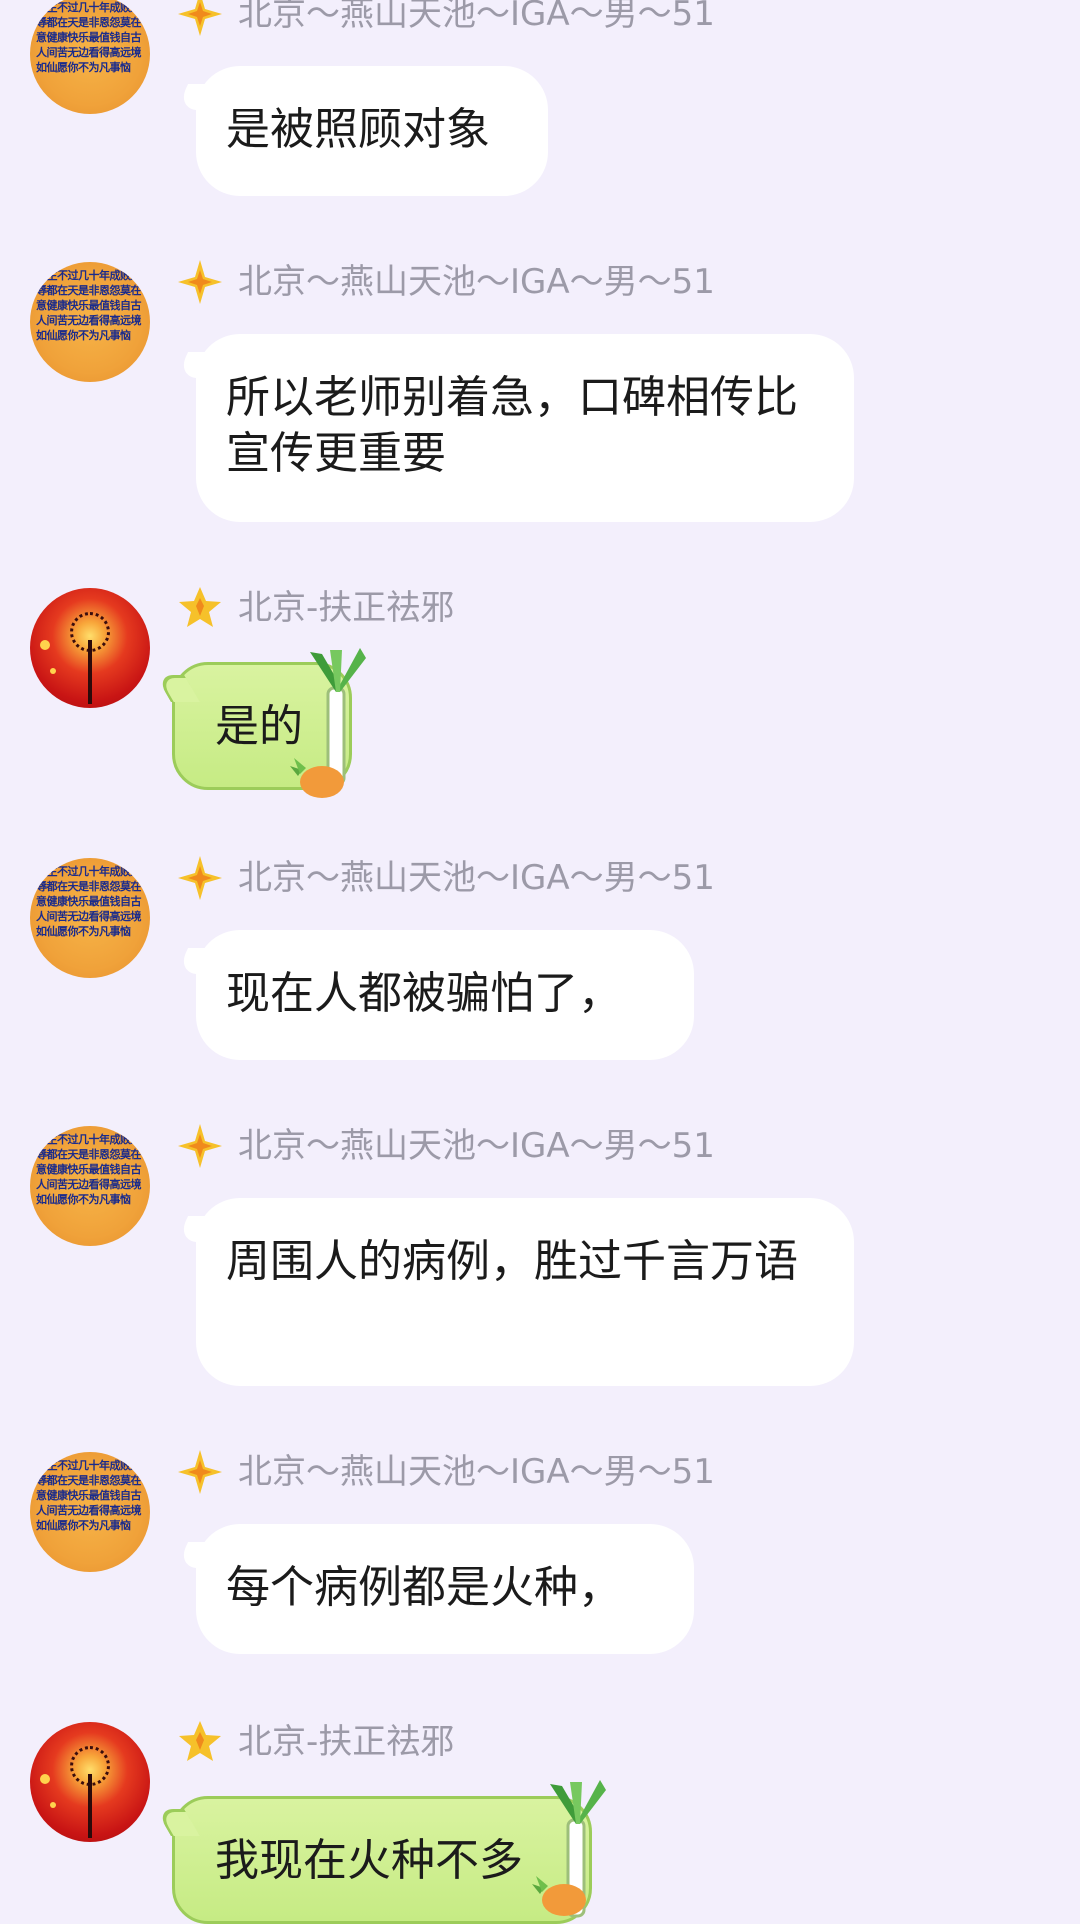  I want to click on message-bubble: 我现在火种不多, so click(373, 1860).